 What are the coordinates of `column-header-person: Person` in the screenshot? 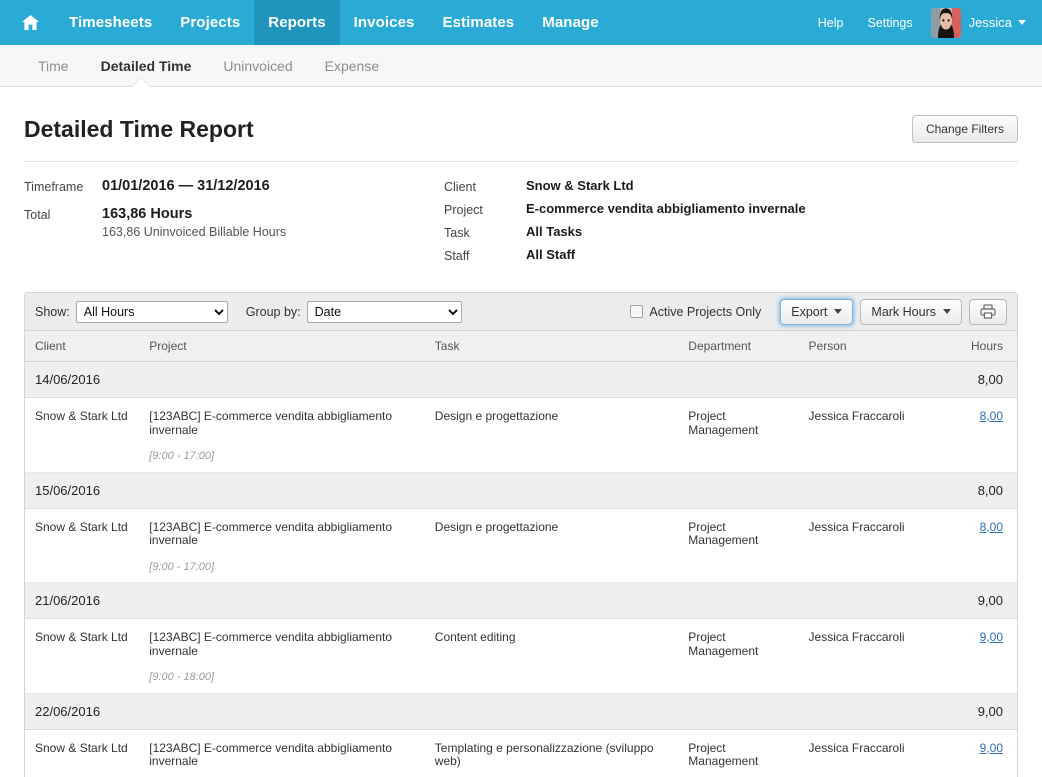 It's located at (872, 346).